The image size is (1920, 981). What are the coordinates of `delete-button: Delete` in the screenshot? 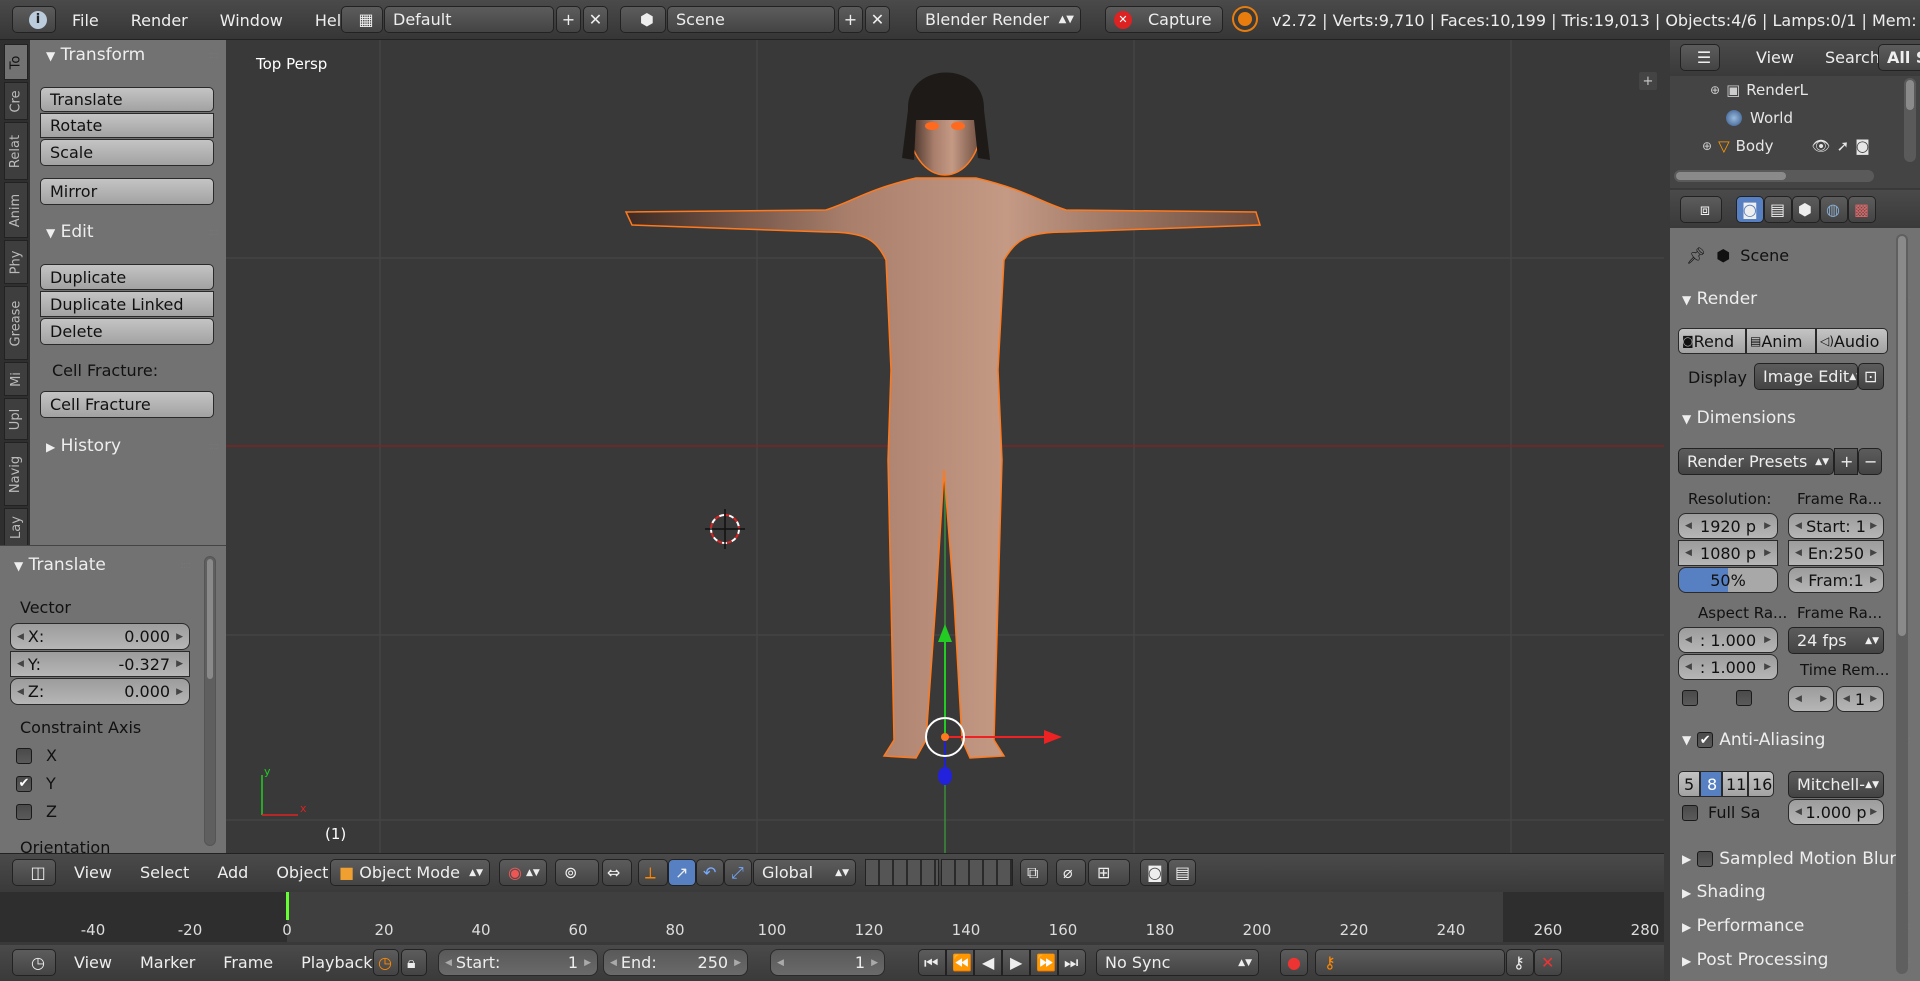 It's located at (127, 331).